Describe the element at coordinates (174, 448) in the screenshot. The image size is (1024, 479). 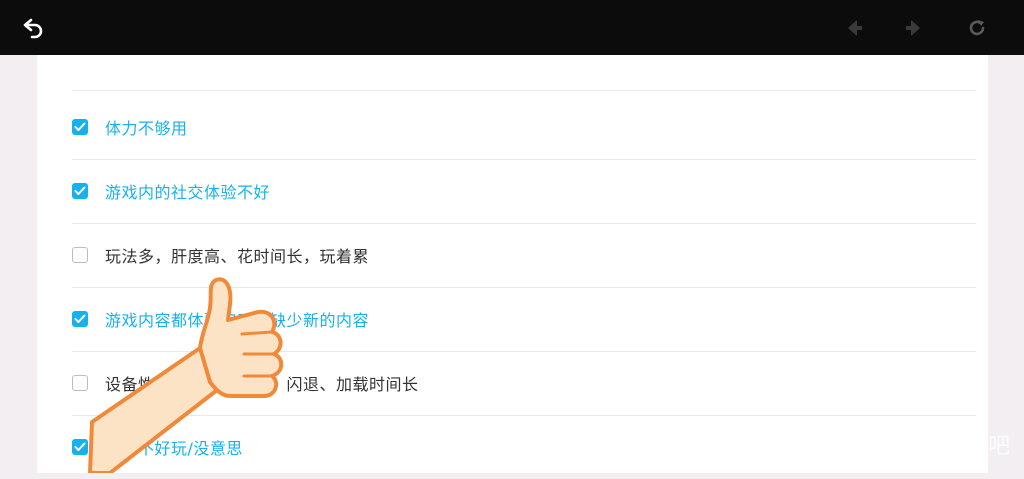
I see `option-label: 活动不好玩/没意思` at that location.